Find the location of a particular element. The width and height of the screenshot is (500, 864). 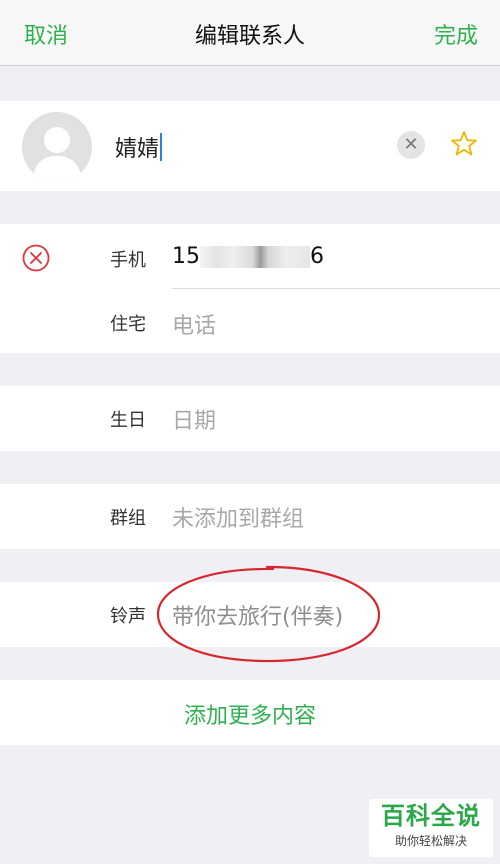

phone-value-prefix: 15 is located at coordinates (186, 256).